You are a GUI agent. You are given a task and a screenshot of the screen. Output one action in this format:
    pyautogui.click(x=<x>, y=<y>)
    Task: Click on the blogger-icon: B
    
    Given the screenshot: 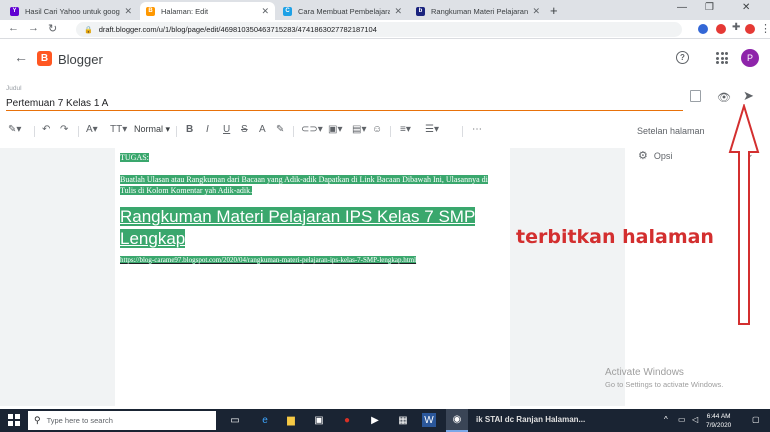 What is the action you would take?
    pyautogui.click(x=150, y=11)
    